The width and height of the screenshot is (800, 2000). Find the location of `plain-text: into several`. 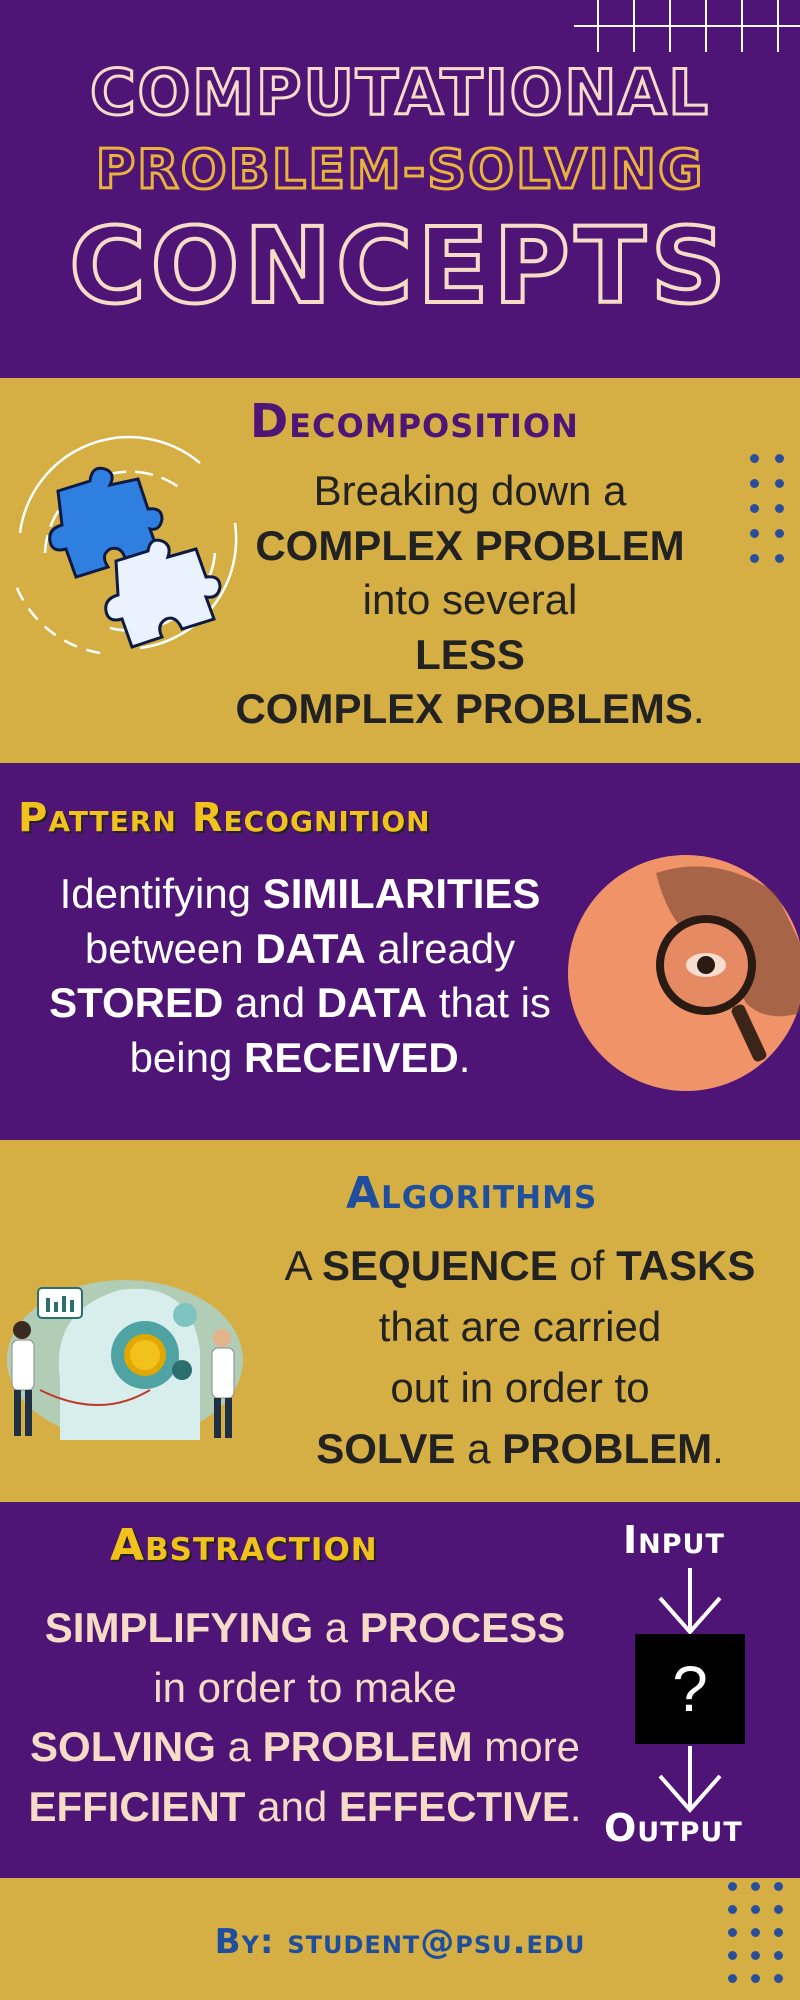

plain-text: into several is located at coordinates (470, 600).